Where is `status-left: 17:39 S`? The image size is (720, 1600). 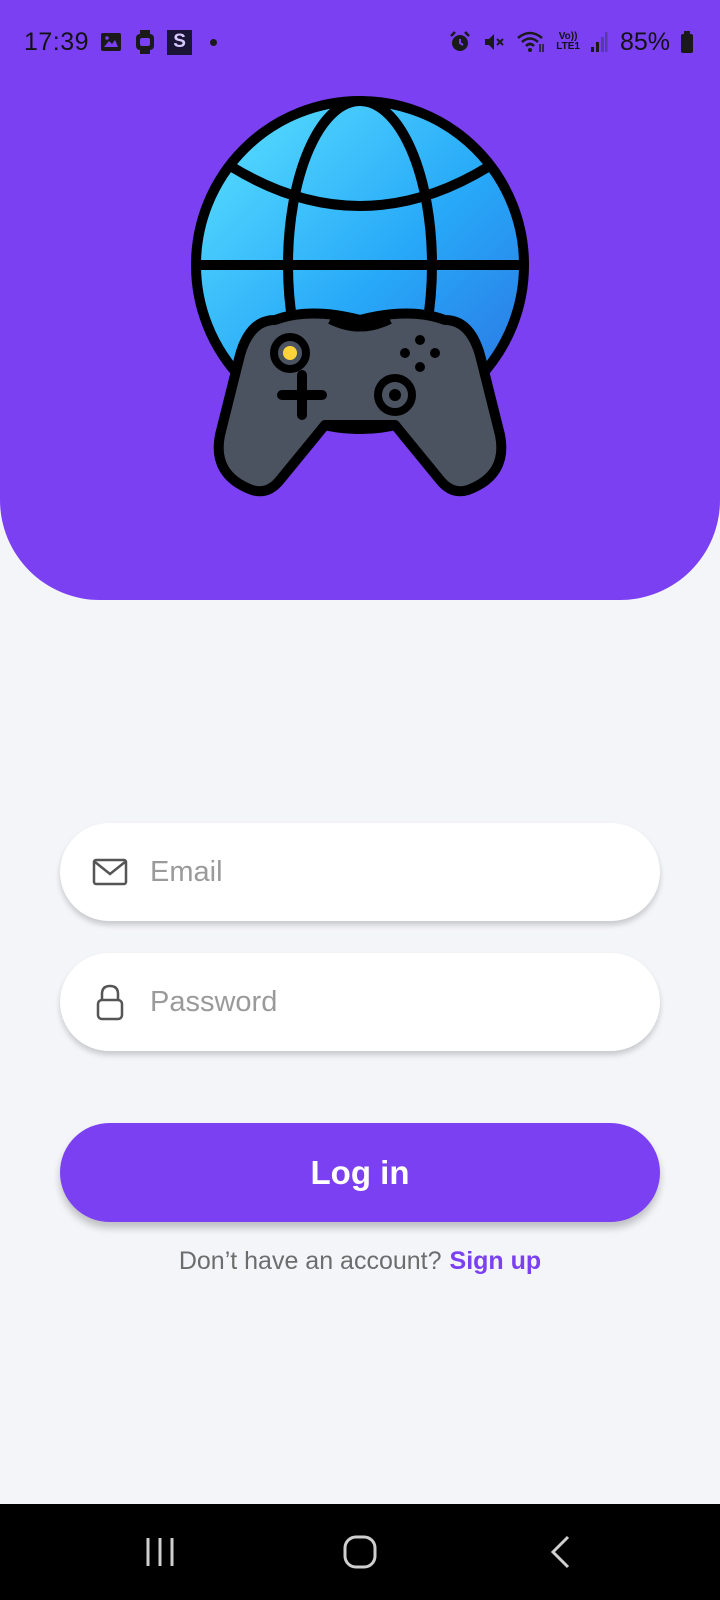
status-left: 17:39 S is located at coordinates (121, 42).